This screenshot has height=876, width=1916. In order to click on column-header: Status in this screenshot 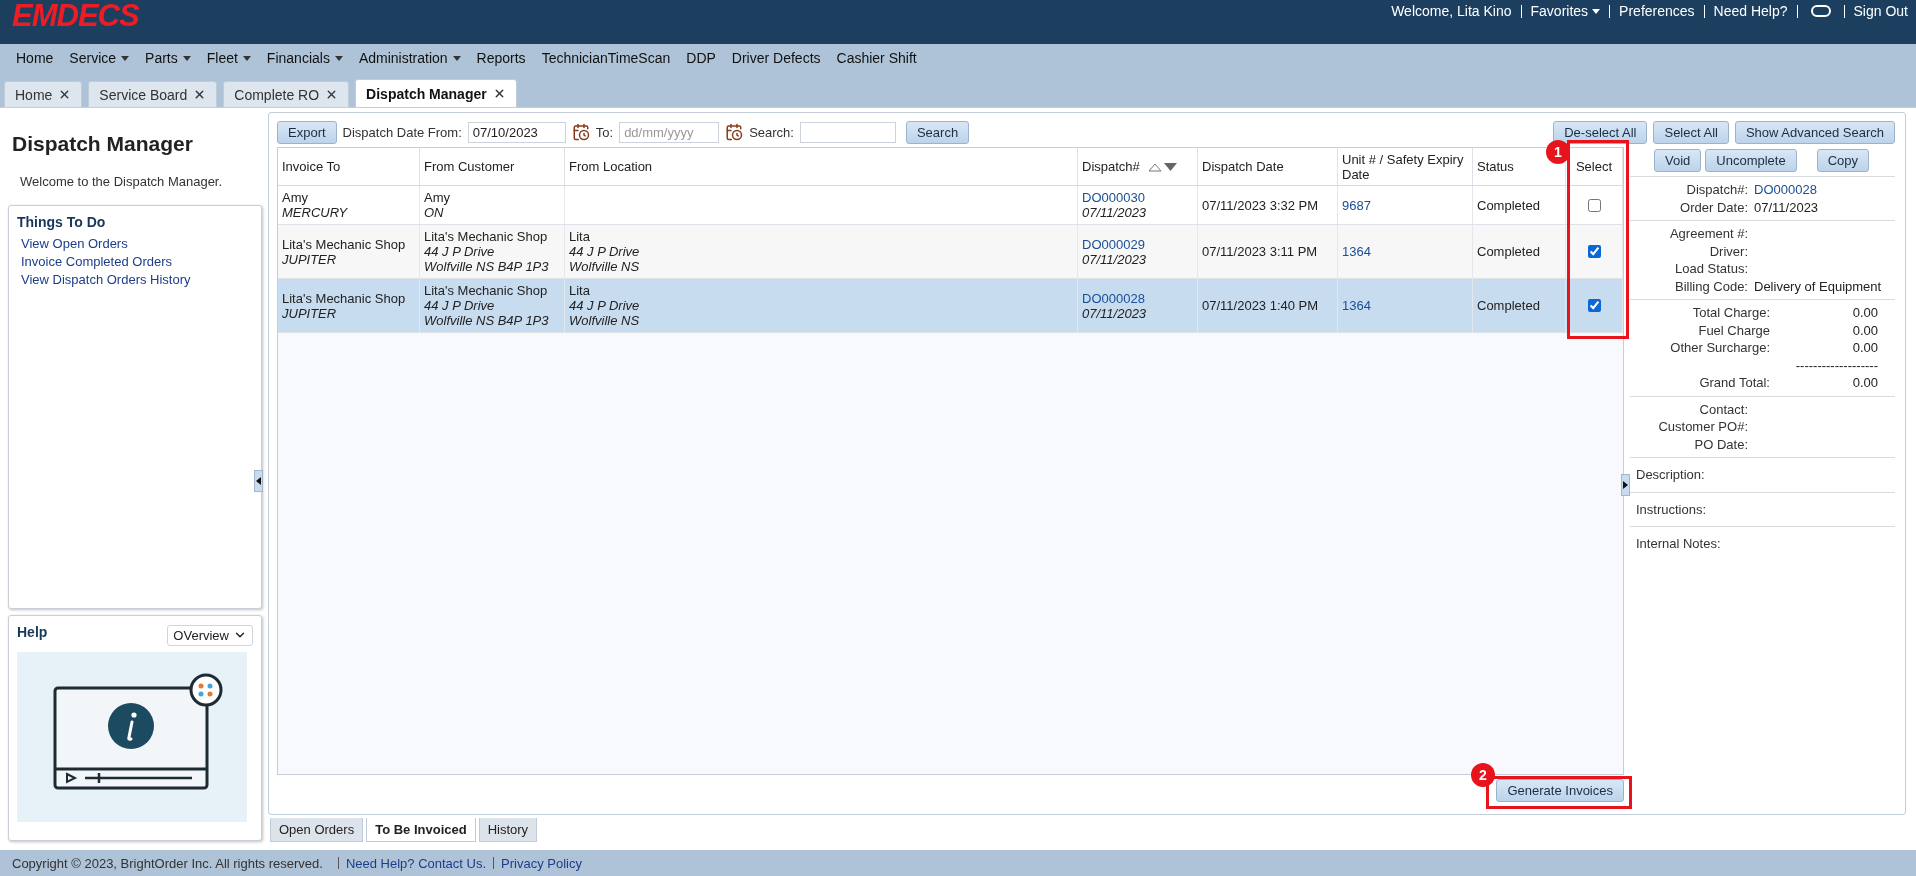, I will do `click(1495, 166)`.